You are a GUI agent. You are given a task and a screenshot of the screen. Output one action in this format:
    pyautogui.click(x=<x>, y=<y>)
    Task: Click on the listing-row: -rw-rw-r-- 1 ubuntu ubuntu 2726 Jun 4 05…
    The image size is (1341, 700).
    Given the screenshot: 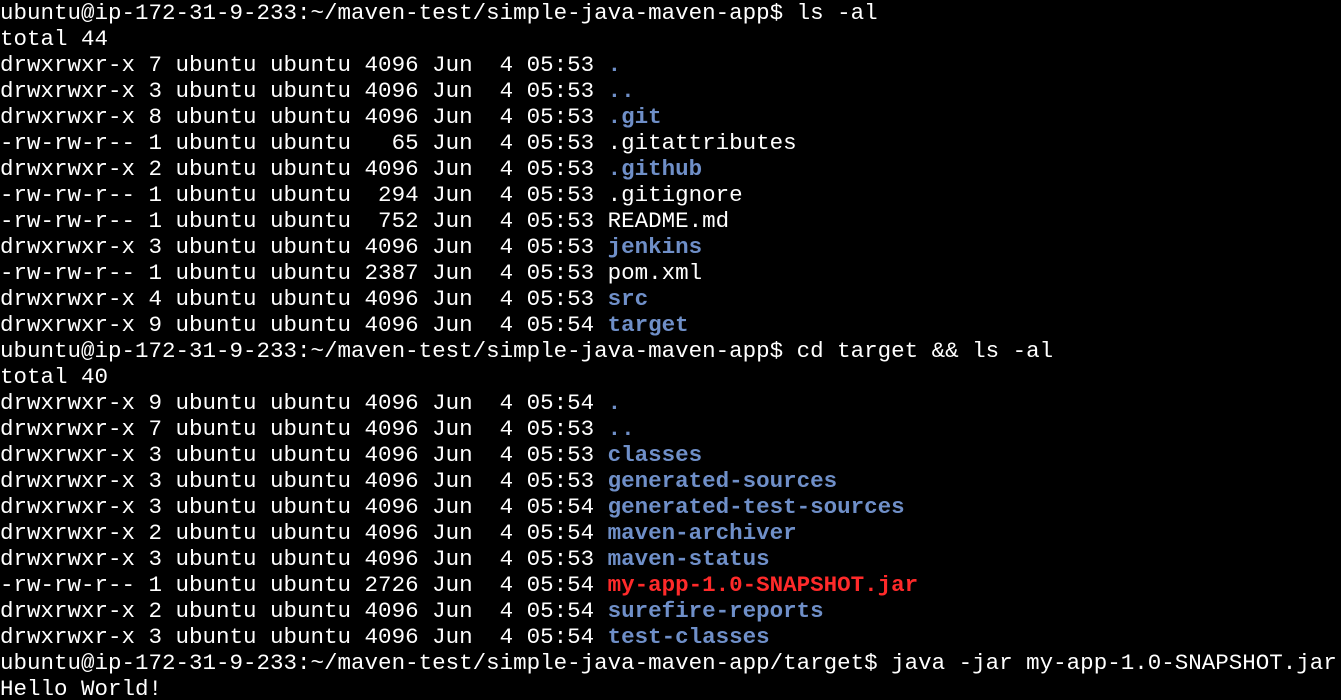 What is the action you would take?
    pyautogui.click(x=670, y=585)
    